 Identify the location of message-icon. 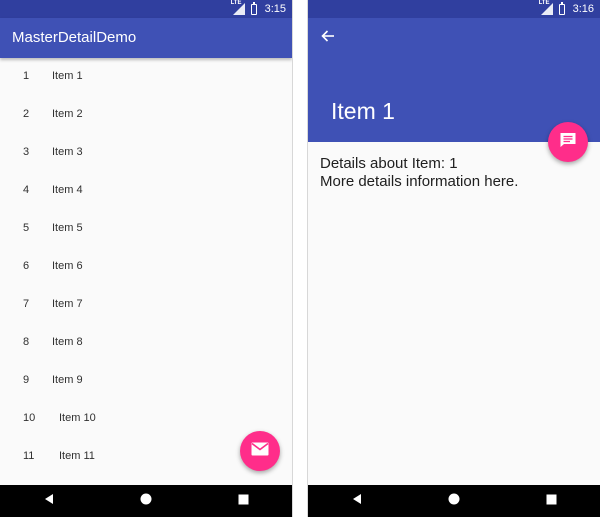
(568, 142).